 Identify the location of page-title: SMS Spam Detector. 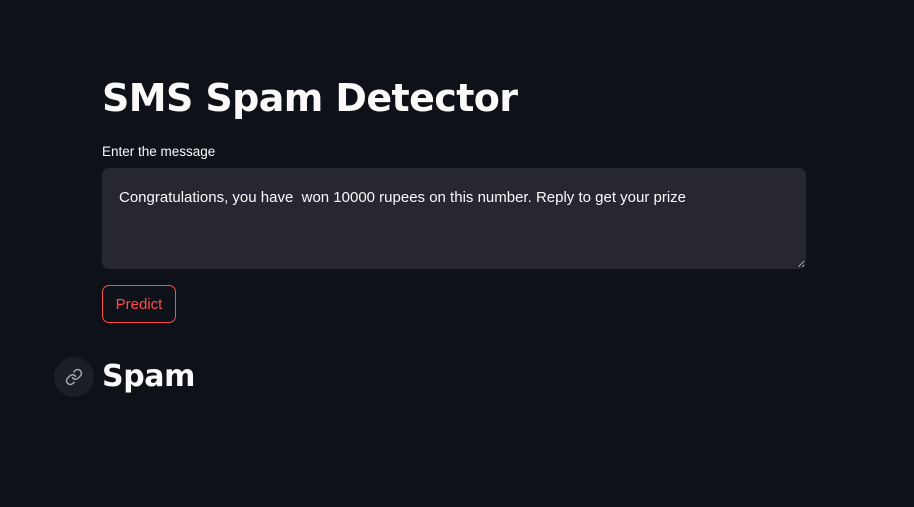
(310, 98).